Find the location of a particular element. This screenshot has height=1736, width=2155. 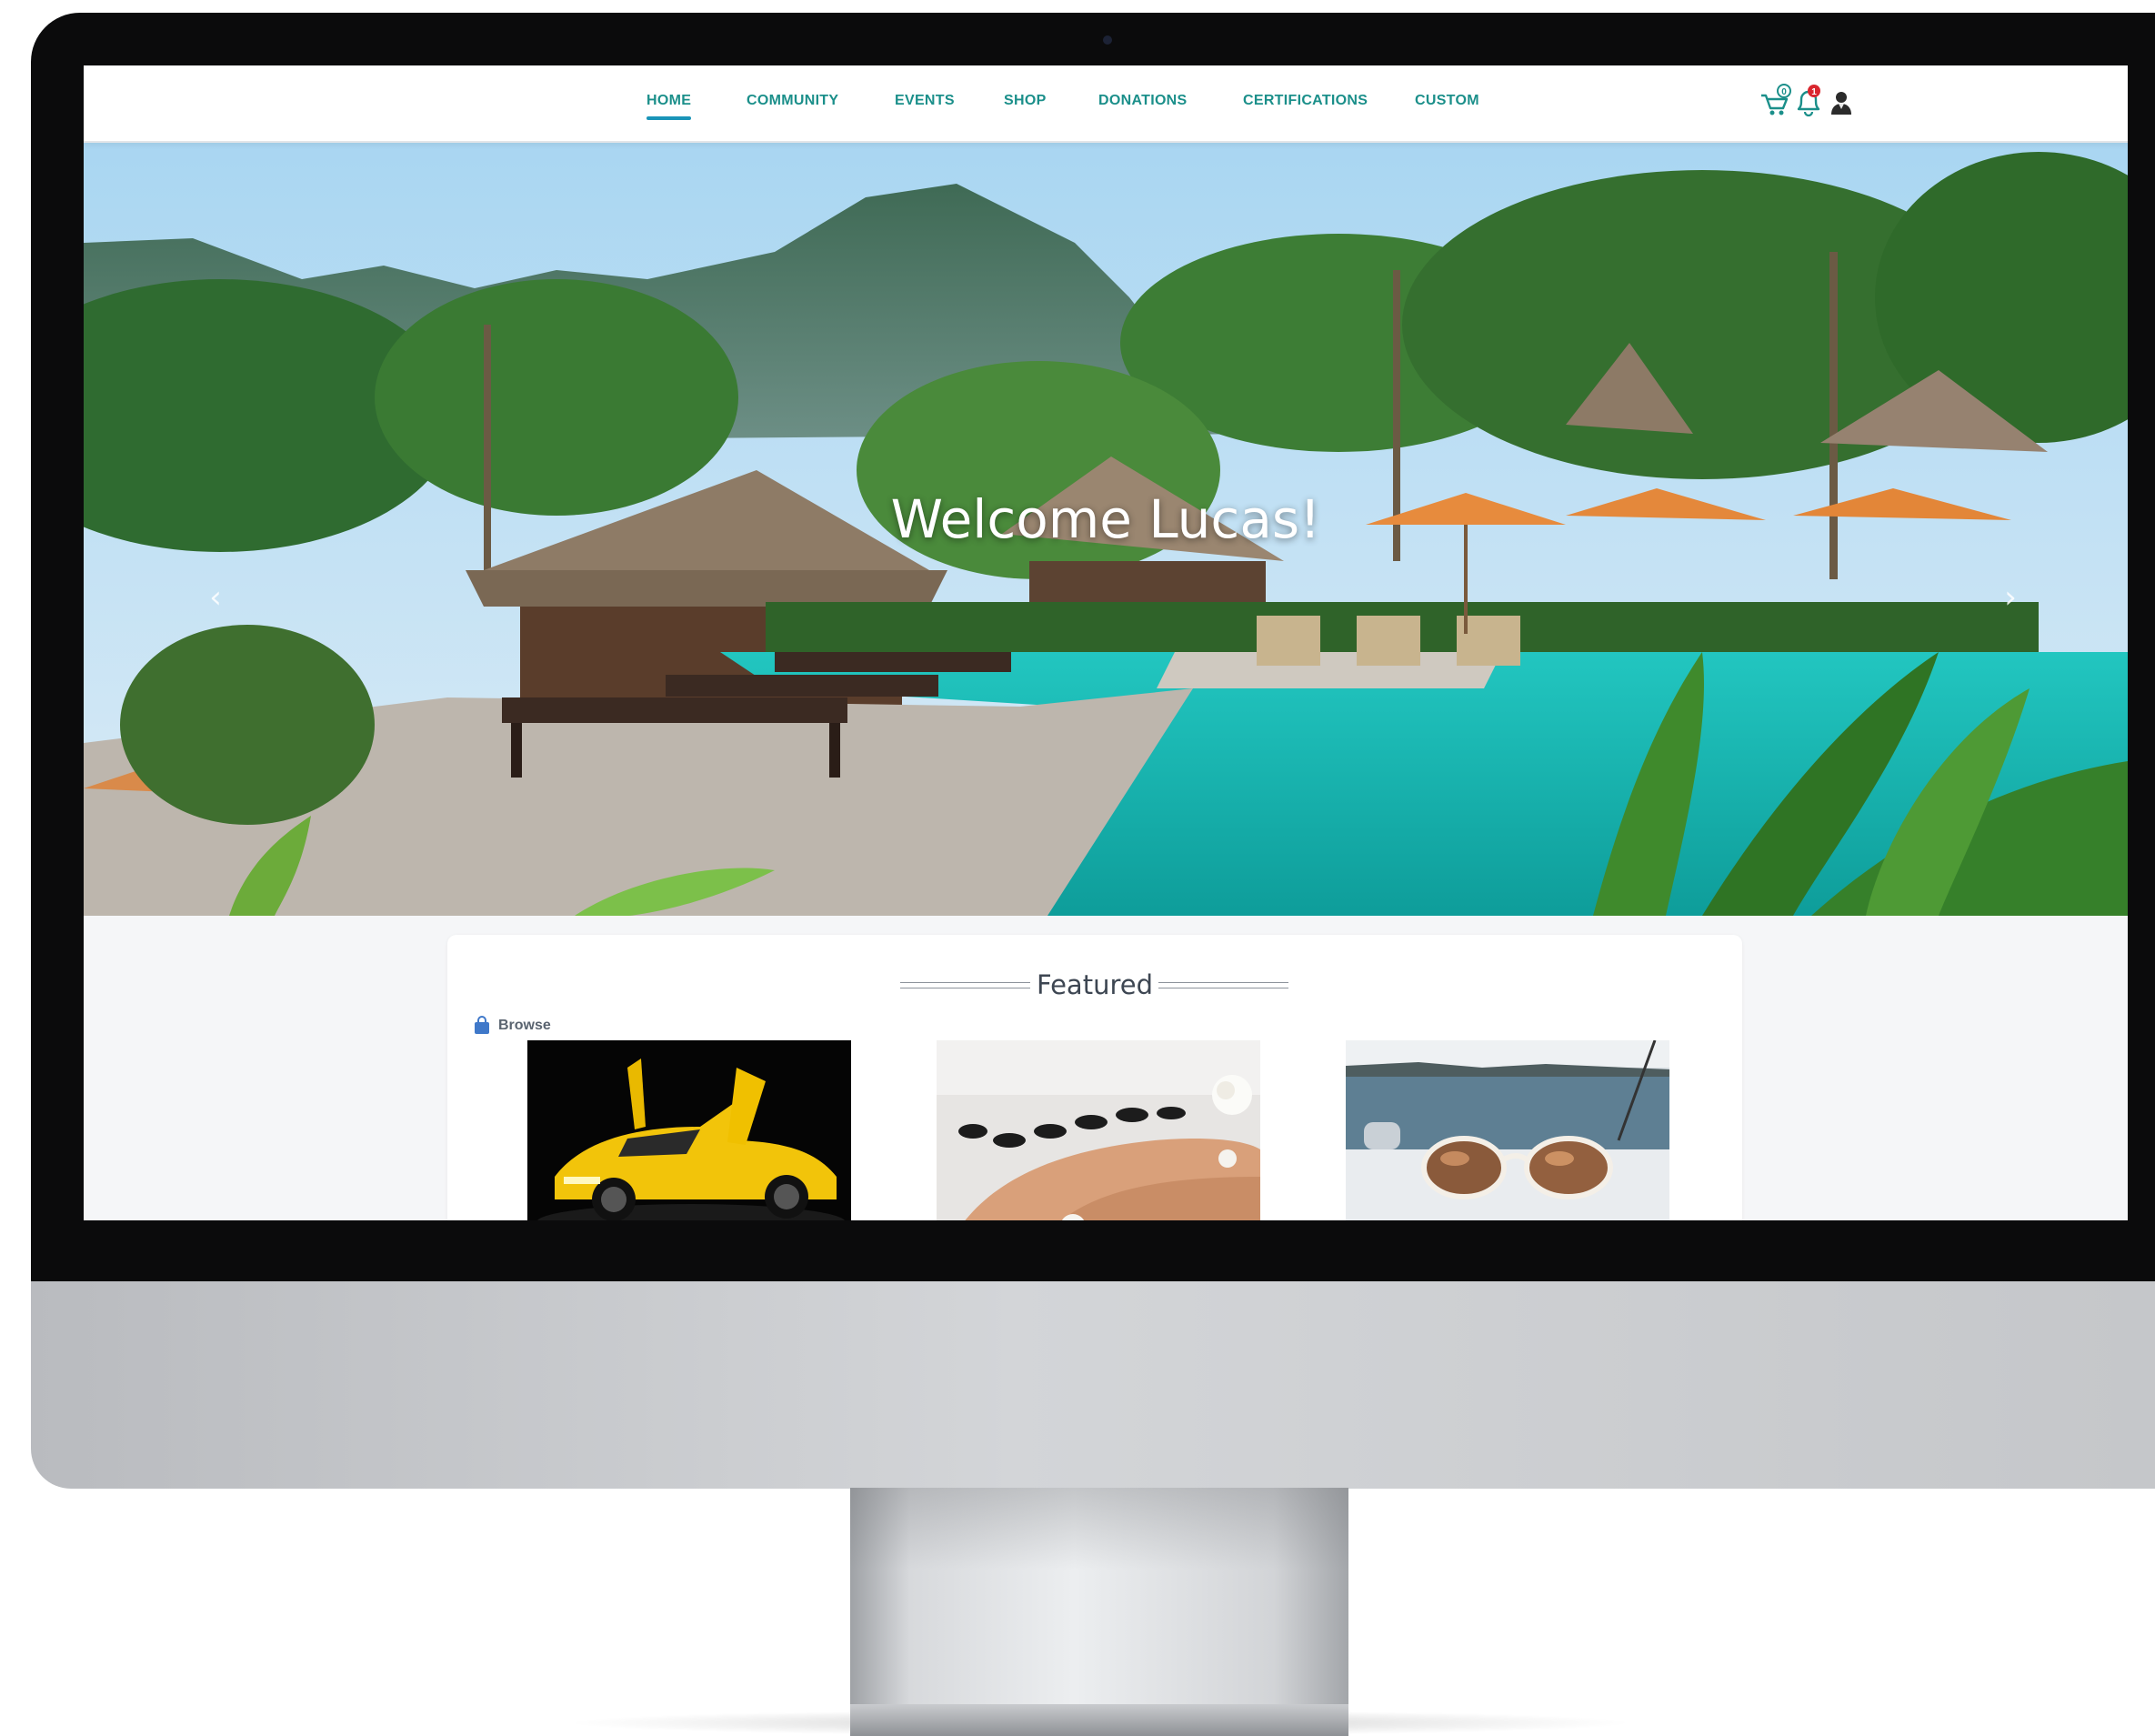

nav-shop: SHOP is located at coordinates (1025, 111).